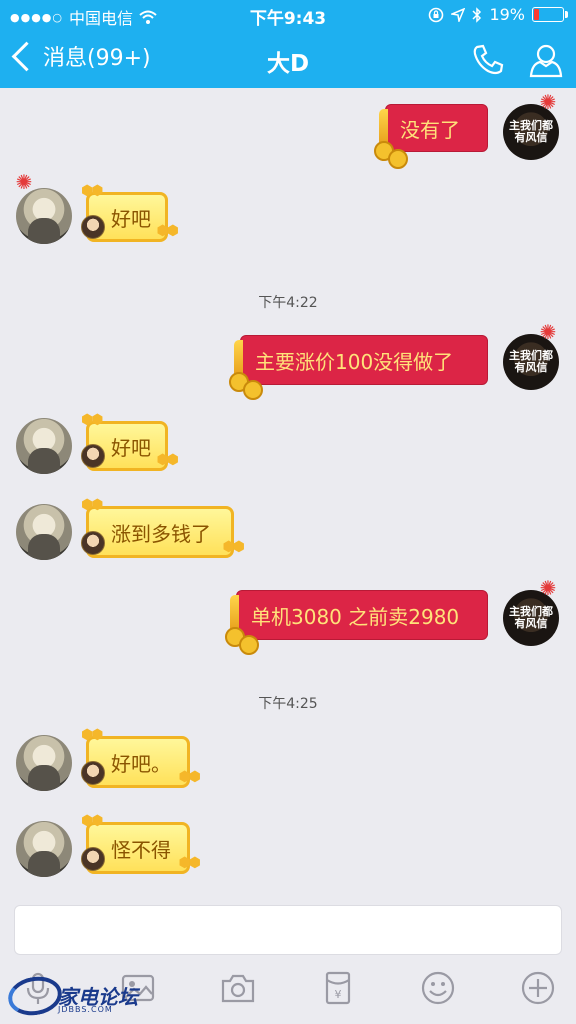  I want to click on header: ●●●●○ 中国电信 下午9:43 19% 消息(99+) 大D, so click(288, 44).